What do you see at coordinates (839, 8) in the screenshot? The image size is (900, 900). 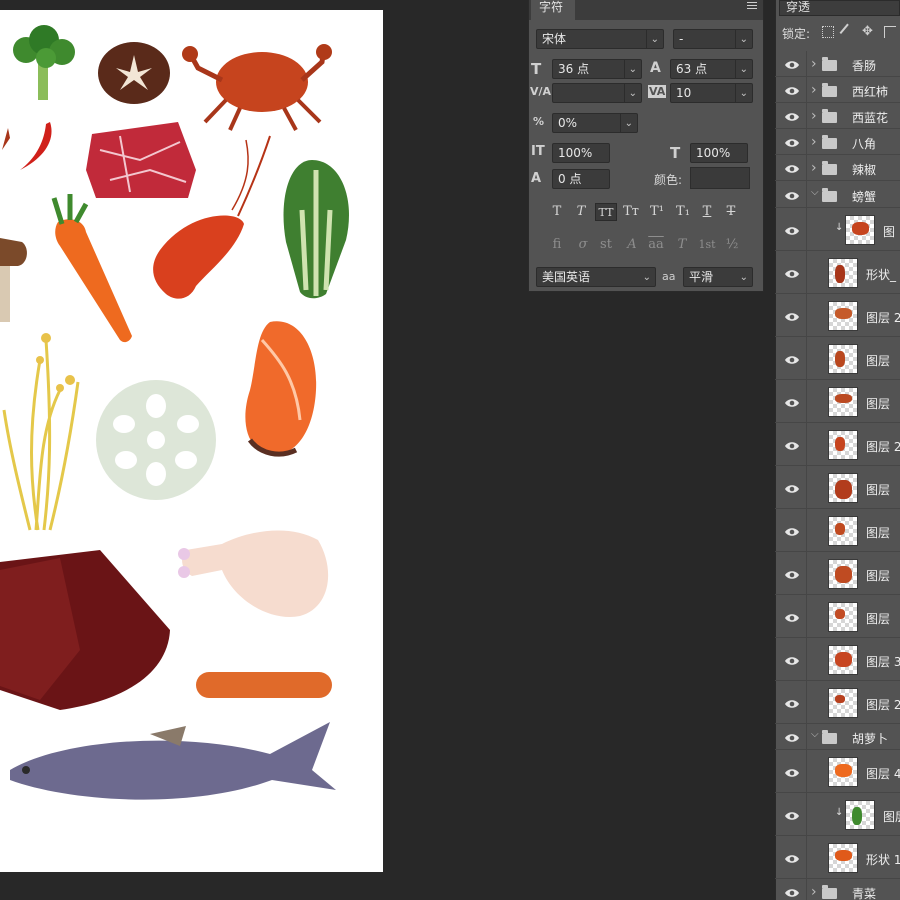 I see `blend-mode-select: 穿透` at bounding box center [839, 8].